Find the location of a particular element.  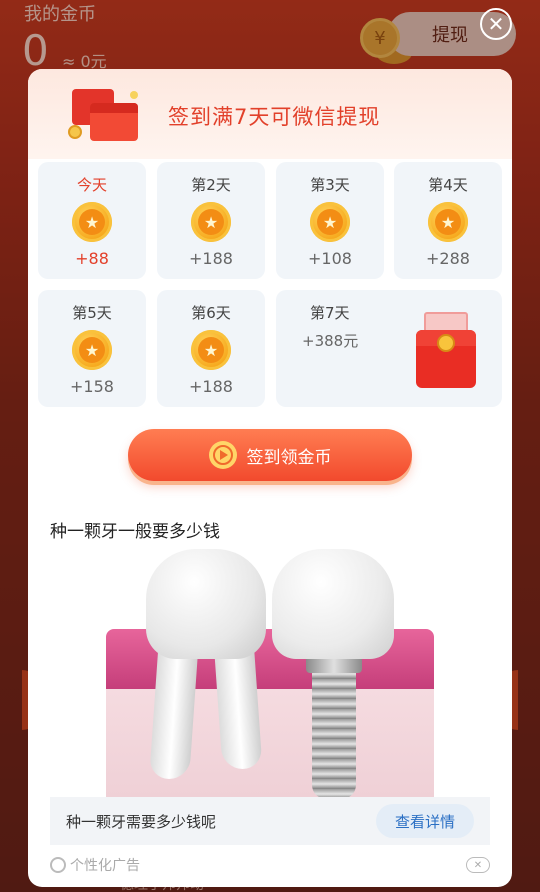

ad-info-bar: 种一颗牙需要多少钱呢 查看详情 is located at coordinates (270, 821).